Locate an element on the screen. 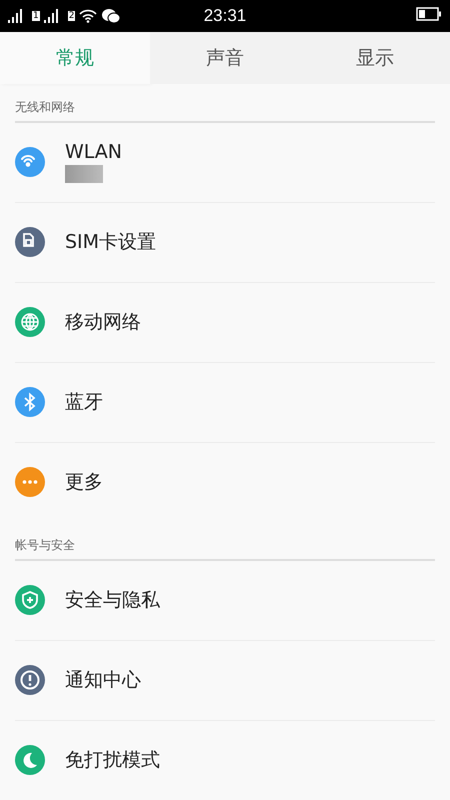  sim-slot-label: 2 is located at coordinates (72, 15).